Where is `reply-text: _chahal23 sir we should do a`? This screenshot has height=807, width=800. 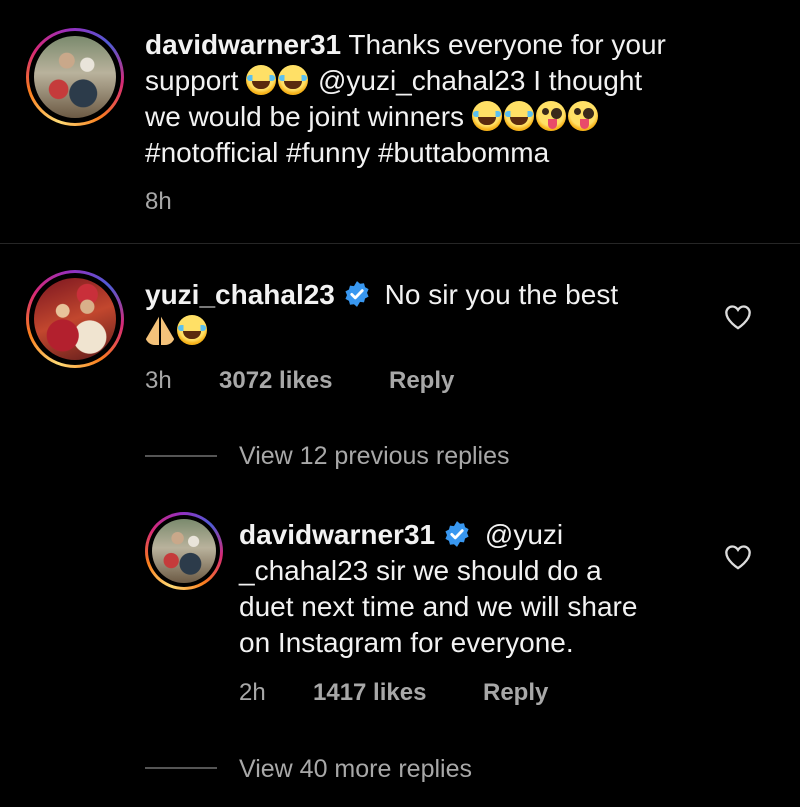
reply-text: _chahal23 sir we should do a is located at coordinates (420, 570).